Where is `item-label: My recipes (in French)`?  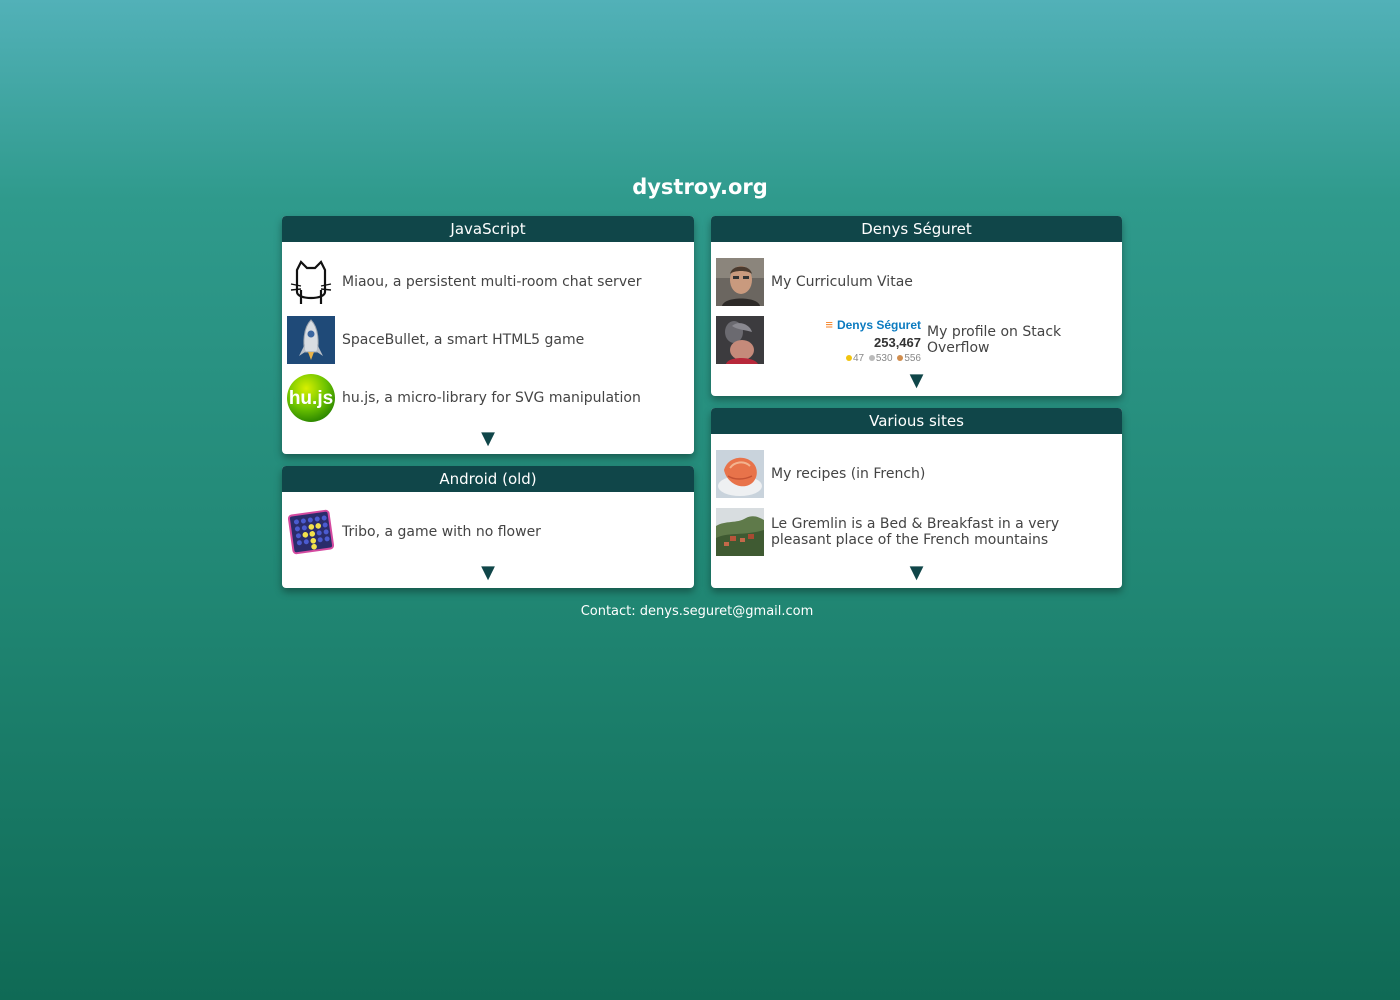 item-label: My recipes (in French) is located at coordinates (848, 474).